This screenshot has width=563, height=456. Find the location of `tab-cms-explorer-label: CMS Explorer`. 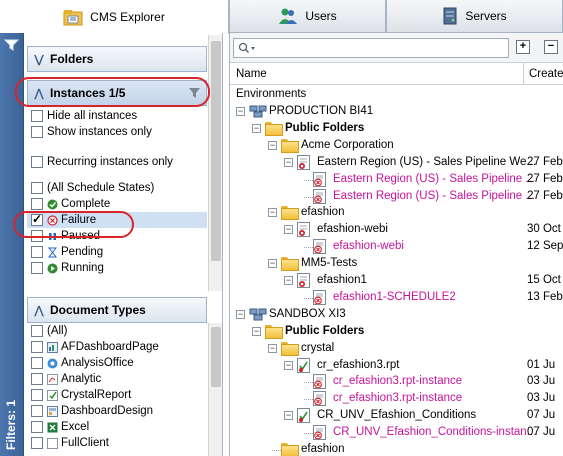

tab-cms-explorer-label: CMS Explorer is located at coordinates (127, 17).